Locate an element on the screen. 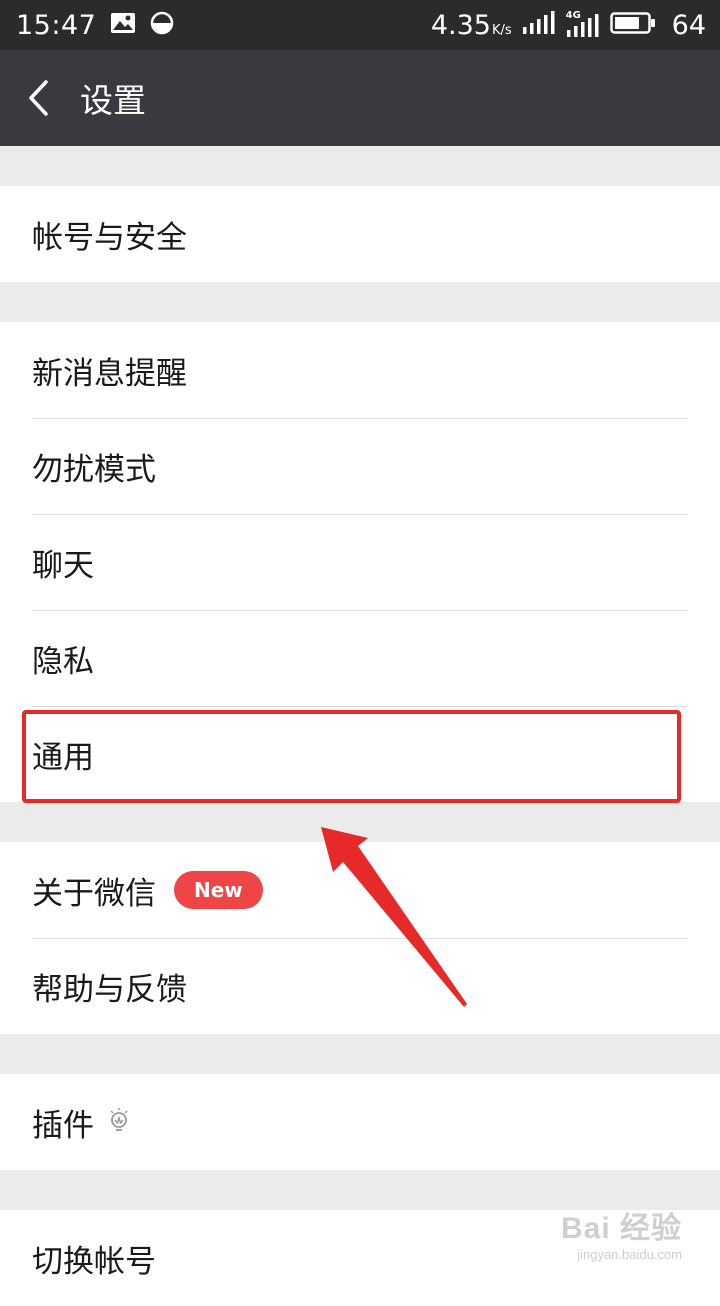 This screenshot has height=1306, width=720. data-saver-icon is located at coordinates (162, 25).